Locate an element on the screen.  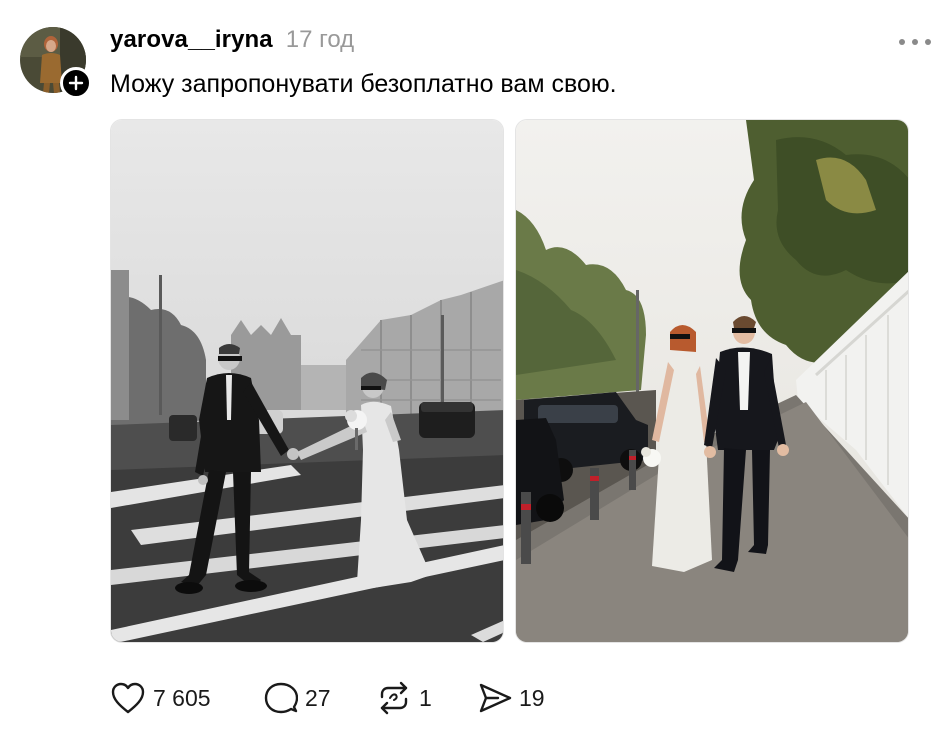
repost-button: 1 is located at coordinates (427, 698).